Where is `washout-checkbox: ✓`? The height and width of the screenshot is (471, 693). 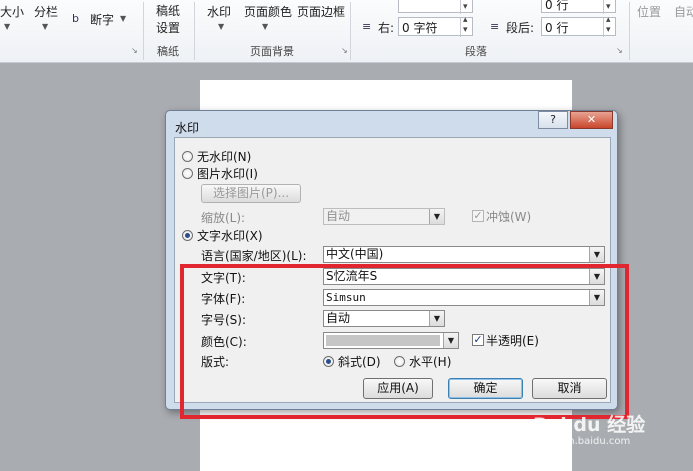 washout-checkbox: ✓ is located at coordinates (478, 216).